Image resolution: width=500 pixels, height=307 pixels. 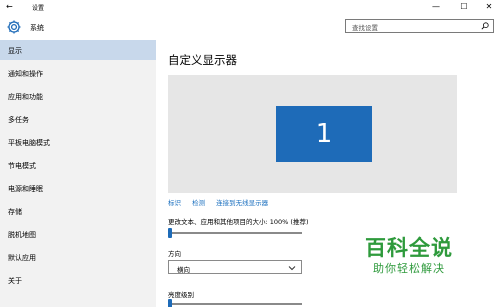 What do you see at coordinates (14, 27) in the screenshot?
I see `gear-icon` at bounding box center [14, 27].